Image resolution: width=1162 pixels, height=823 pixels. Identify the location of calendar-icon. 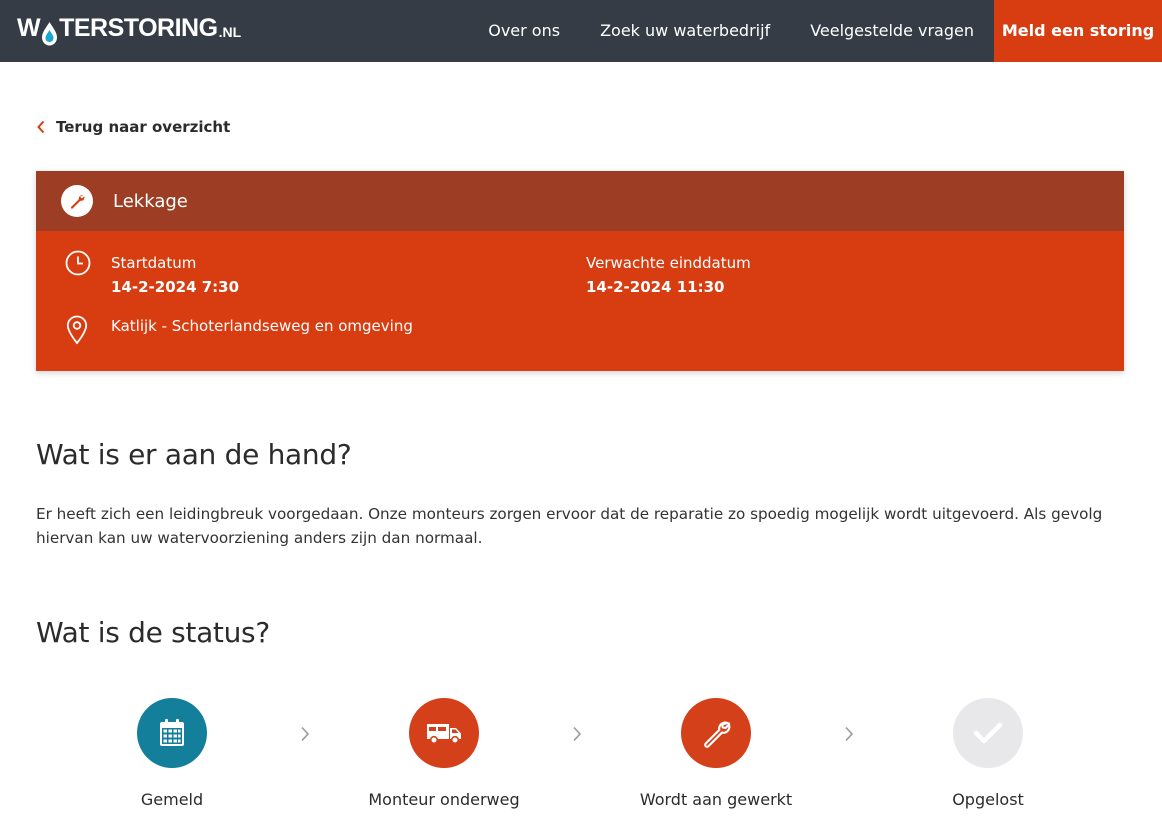
(172, 733).